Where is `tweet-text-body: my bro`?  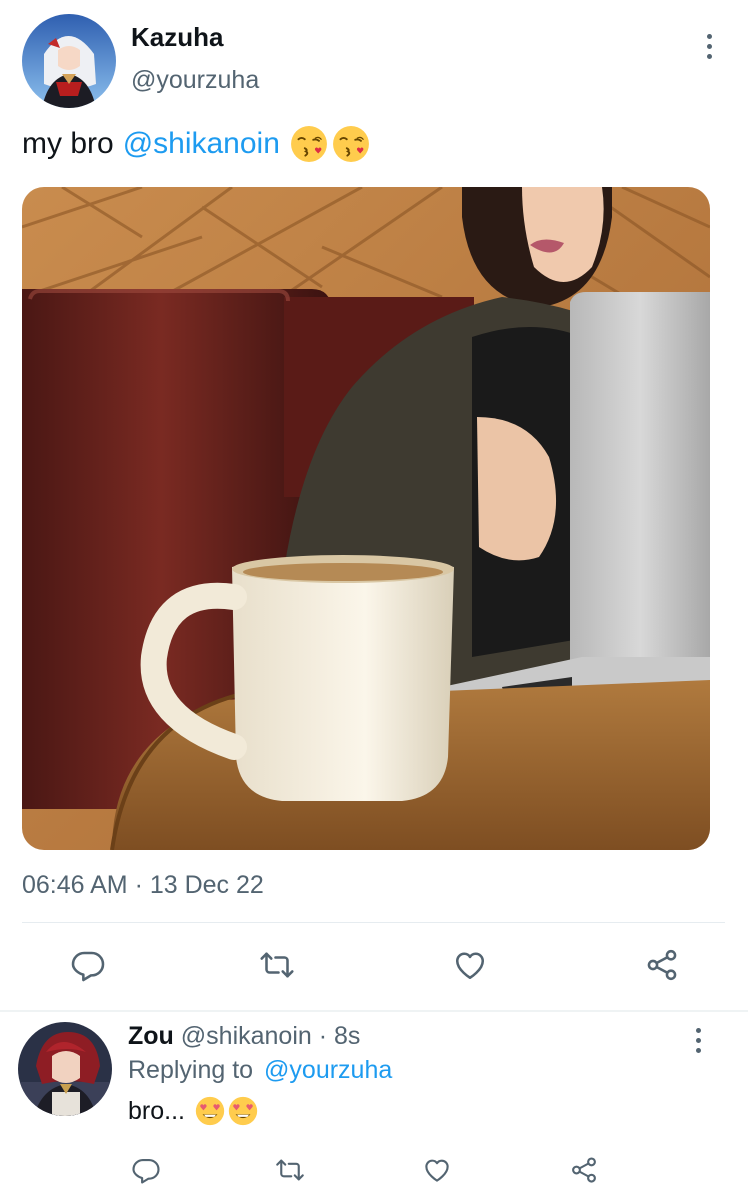
tweet-text-body: my bro is located at coordinates (68, 143).